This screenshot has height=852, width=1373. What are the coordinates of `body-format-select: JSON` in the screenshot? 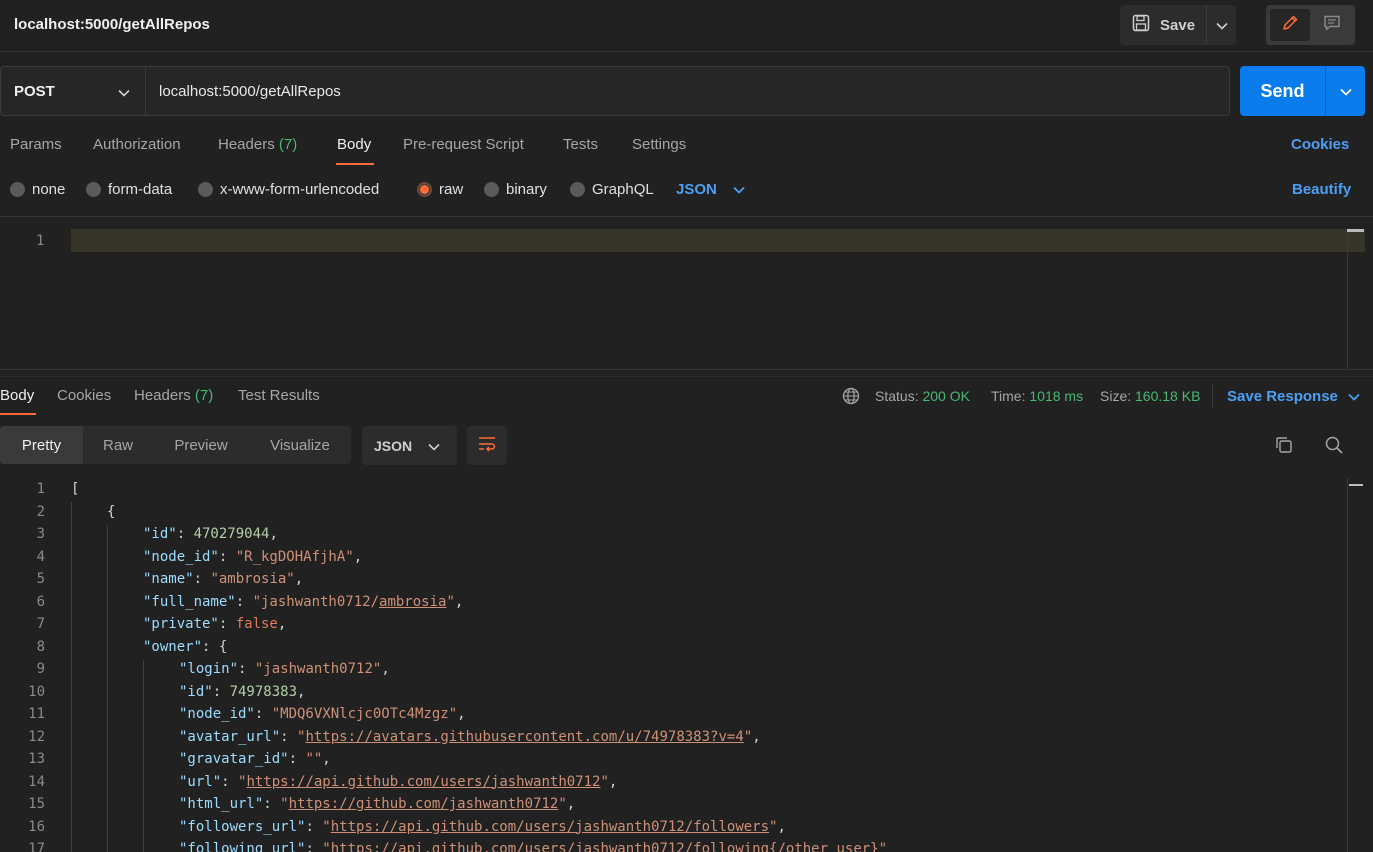 It's located at (710, 189).